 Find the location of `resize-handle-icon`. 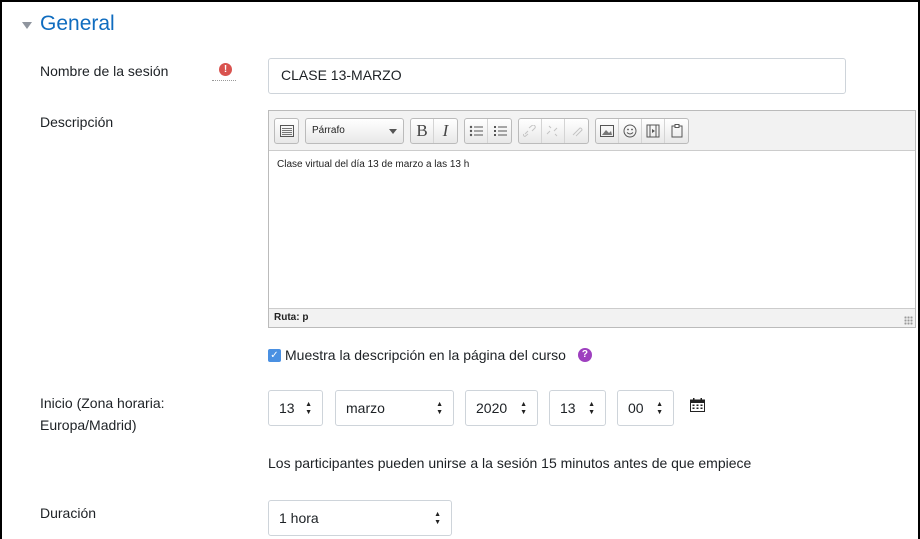

resize-handle-icon is located at coordinates (908, 320).